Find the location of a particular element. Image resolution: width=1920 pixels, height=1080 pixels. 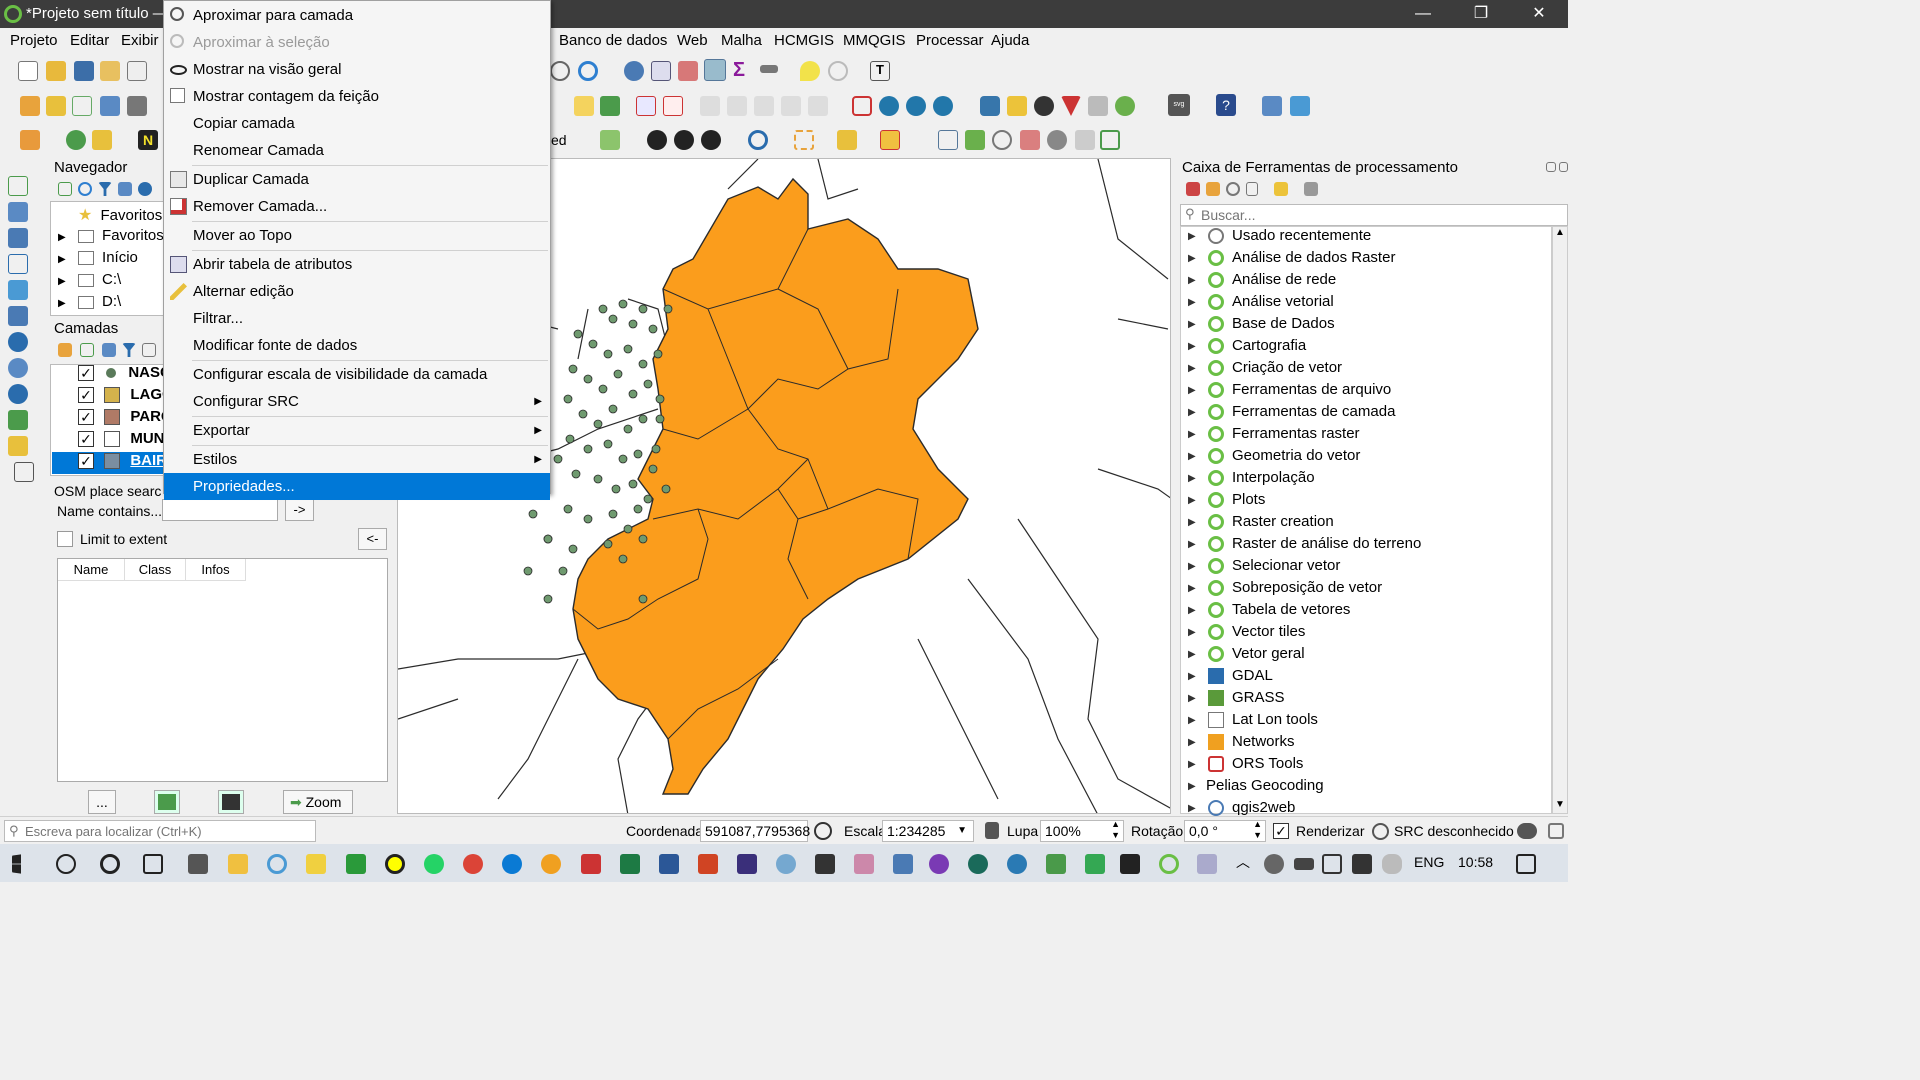

label-icon is located at coordinates (584, 106).